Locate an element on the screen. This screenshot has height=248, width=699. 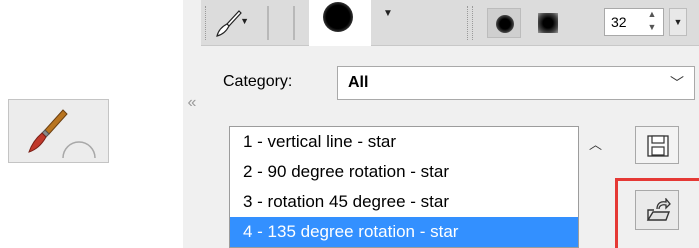
round-tip-icon is located at coordinates (505, 24).